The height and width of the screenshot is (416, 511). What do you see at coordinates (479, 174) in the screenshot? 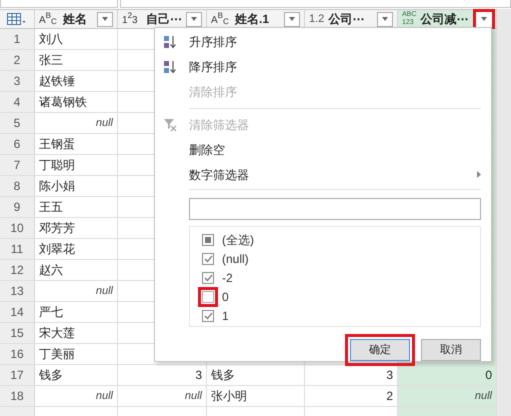
I see `submenu-arrow-icon` at bounding box center [479, 174].